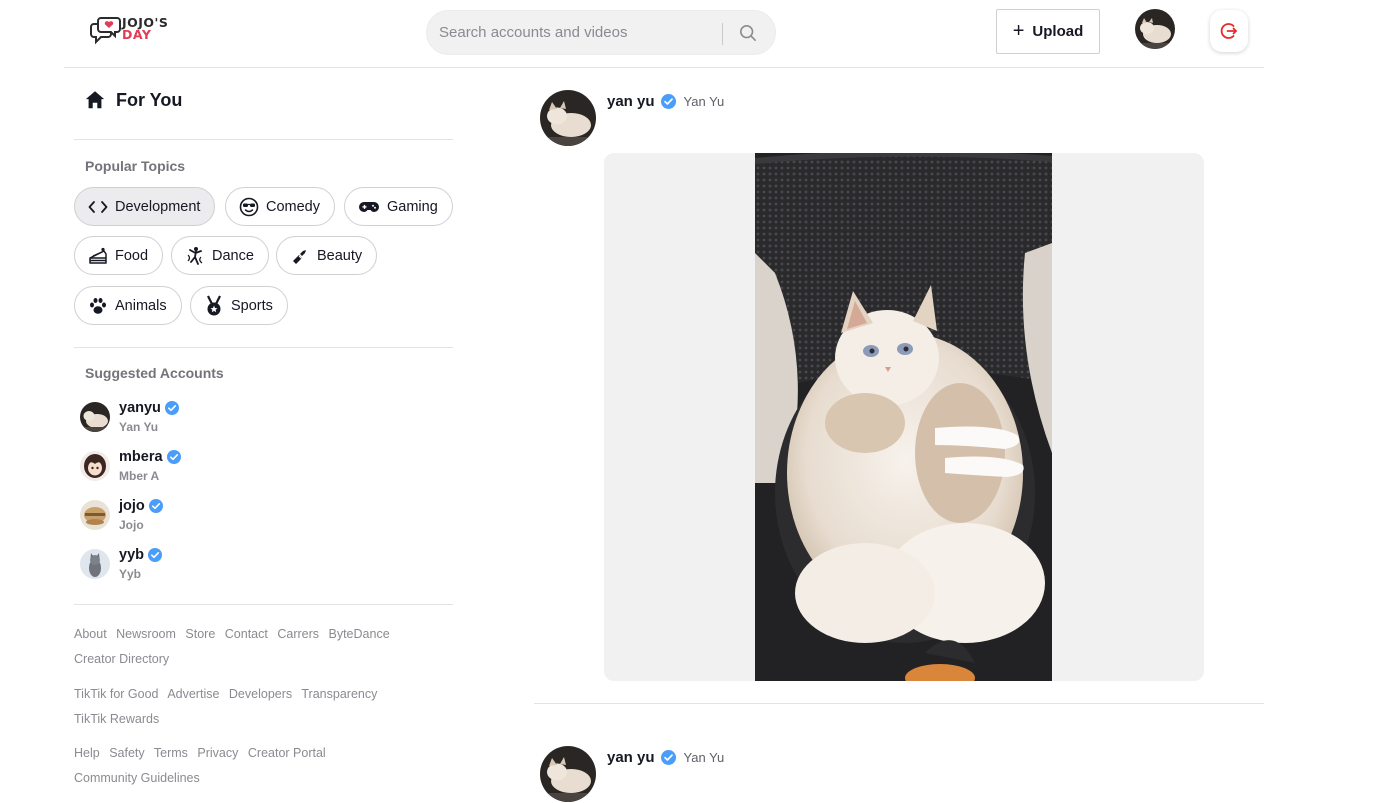  I want to click on footer-link-tiktik-for-good: TikTik for Good, so click(116, 694).